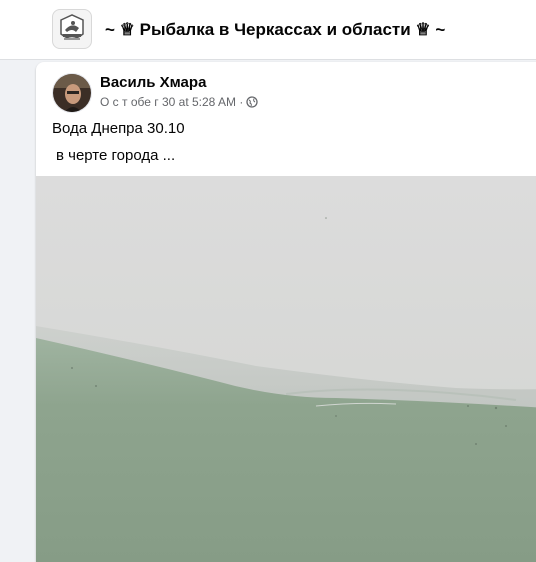  I want to click on post-text-line-1: Вода Днепра 30.10, so click(118, 128).